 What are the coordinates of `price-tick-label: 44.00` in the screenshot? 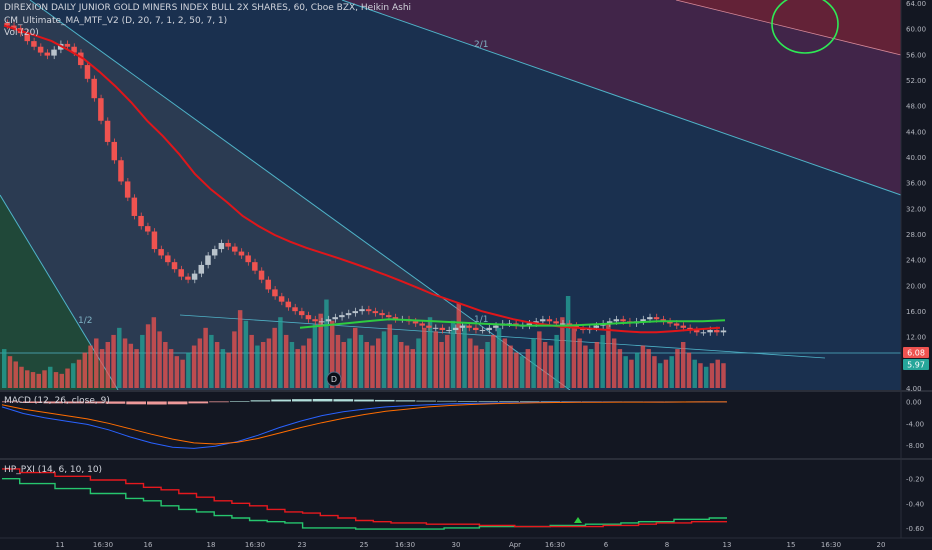 It's located at (916, 132).